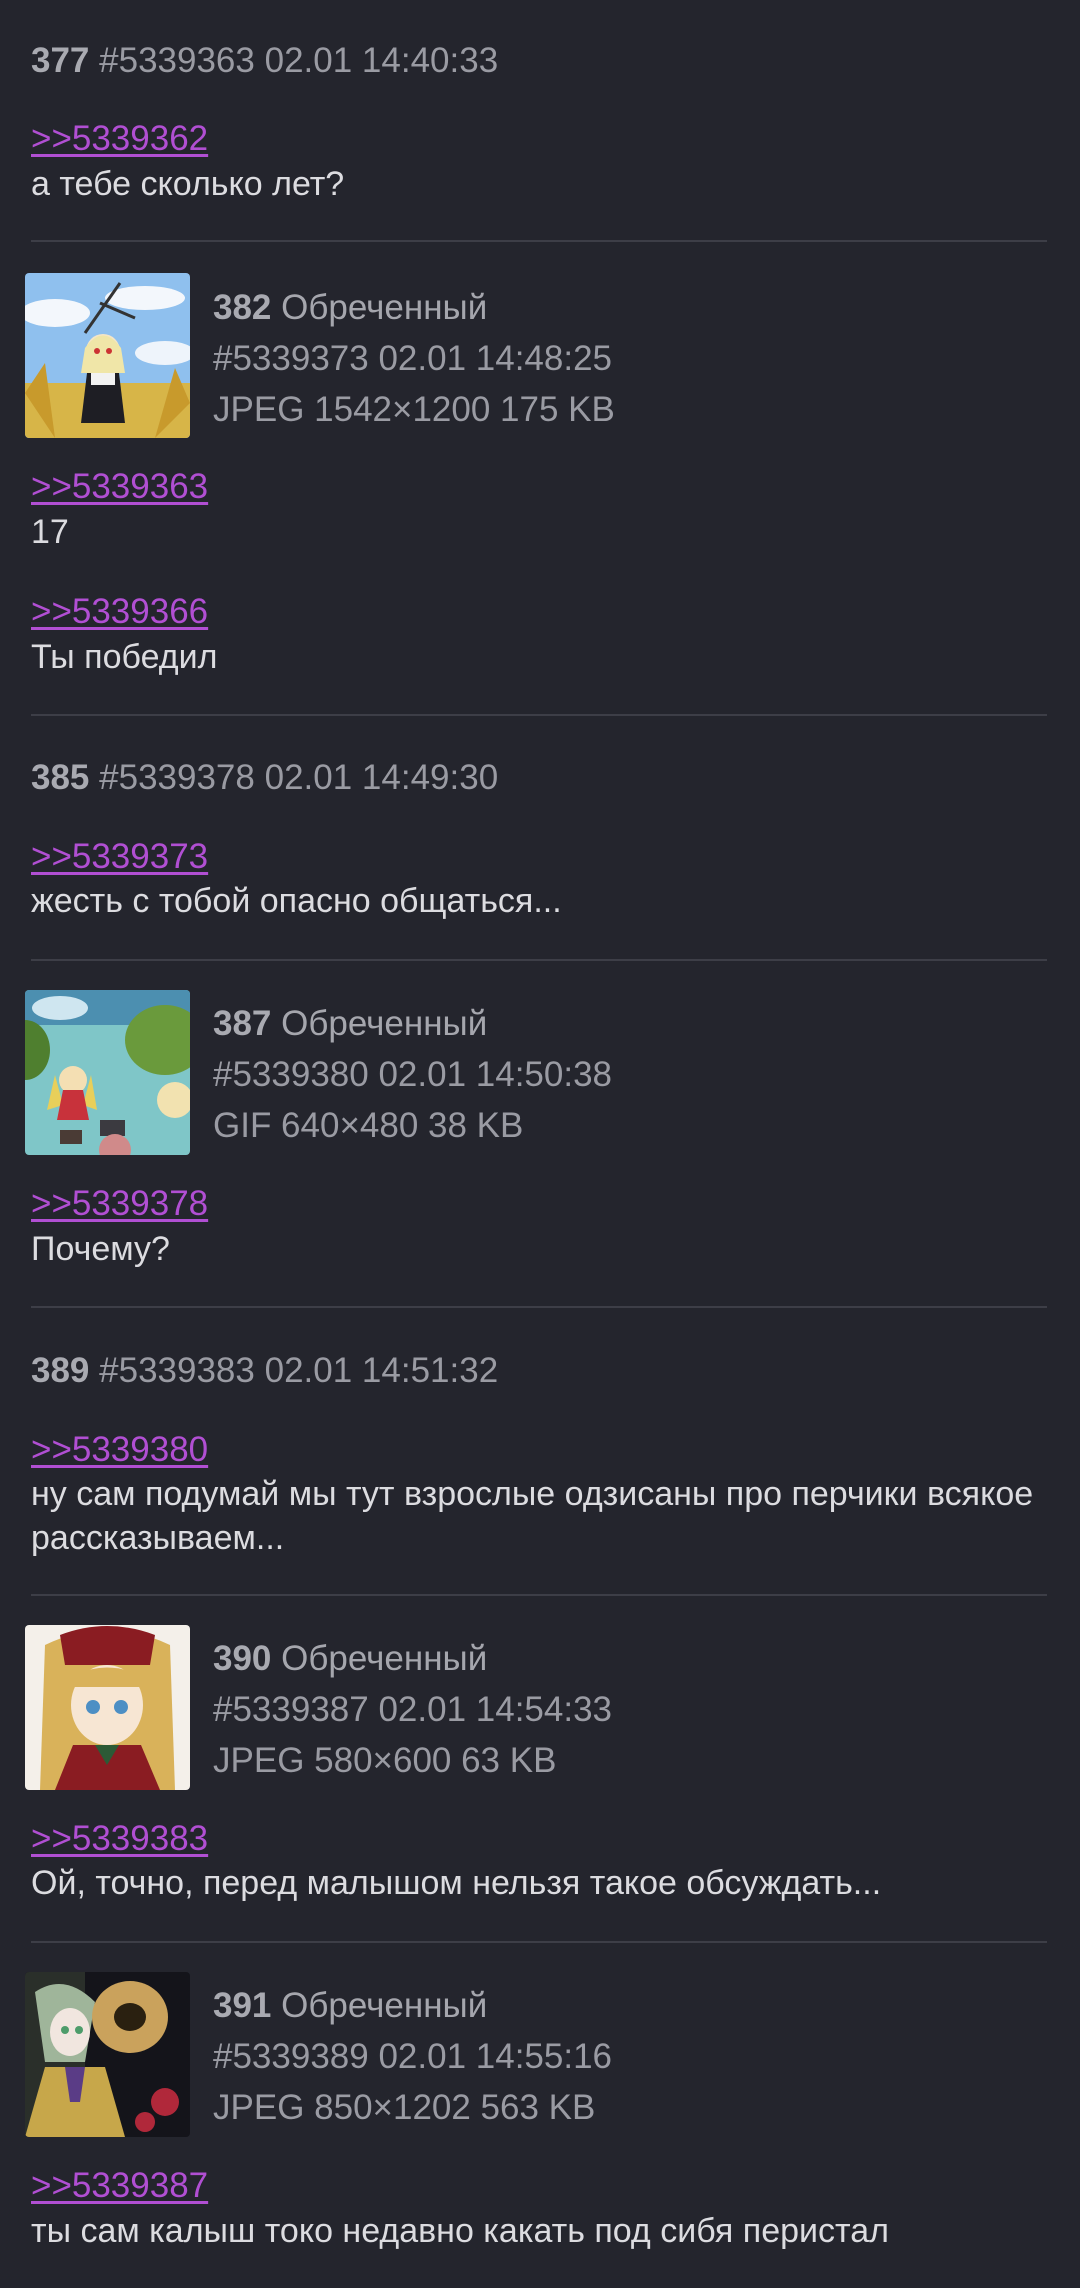 The width and height of the screenshot is (1080, 2288). What do you see at coordinates (495, 358) in the screenshot?
I see `post-date: 02.01 14:48:25` at bounding box center [495, 358].